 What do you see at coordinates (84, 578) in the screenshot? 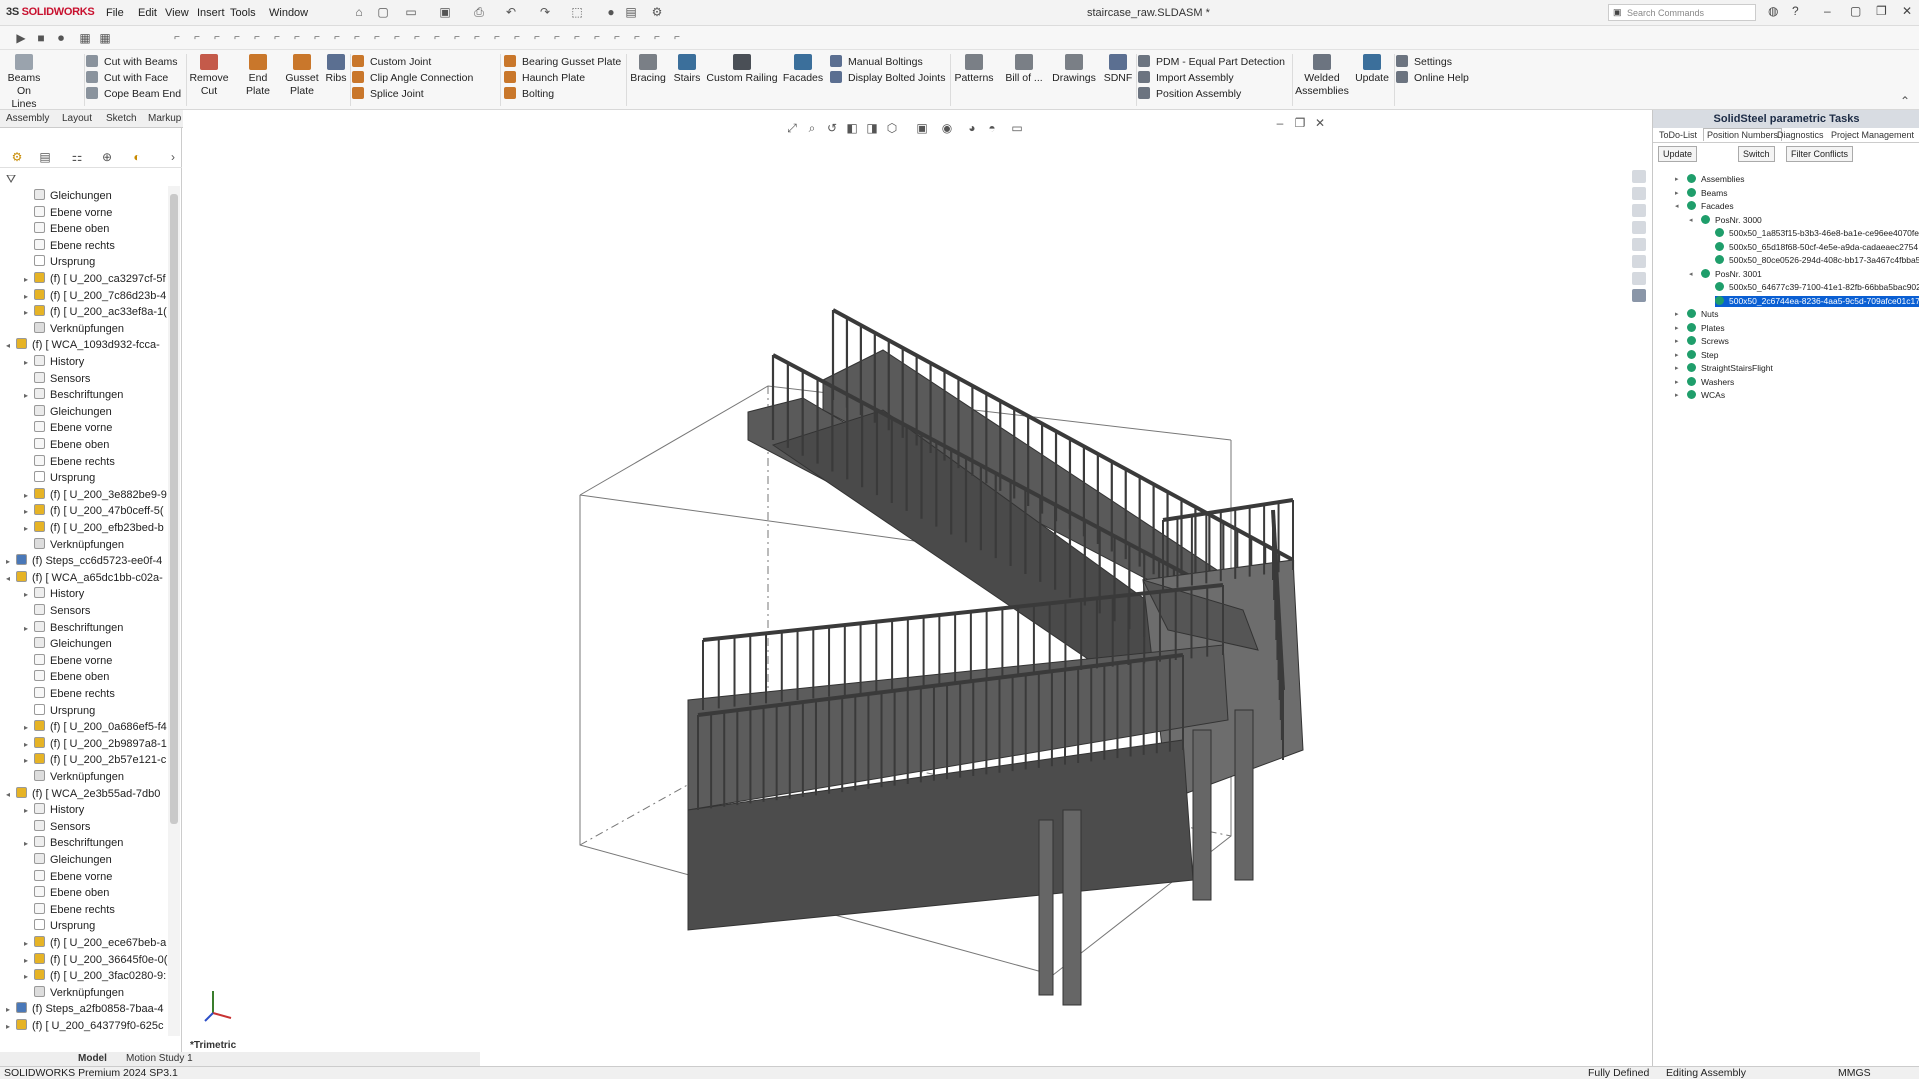
I see `tree-item: ◂ (f) [ WCA_a65dc1bb-c02a-` at bounding box center [84, 578].